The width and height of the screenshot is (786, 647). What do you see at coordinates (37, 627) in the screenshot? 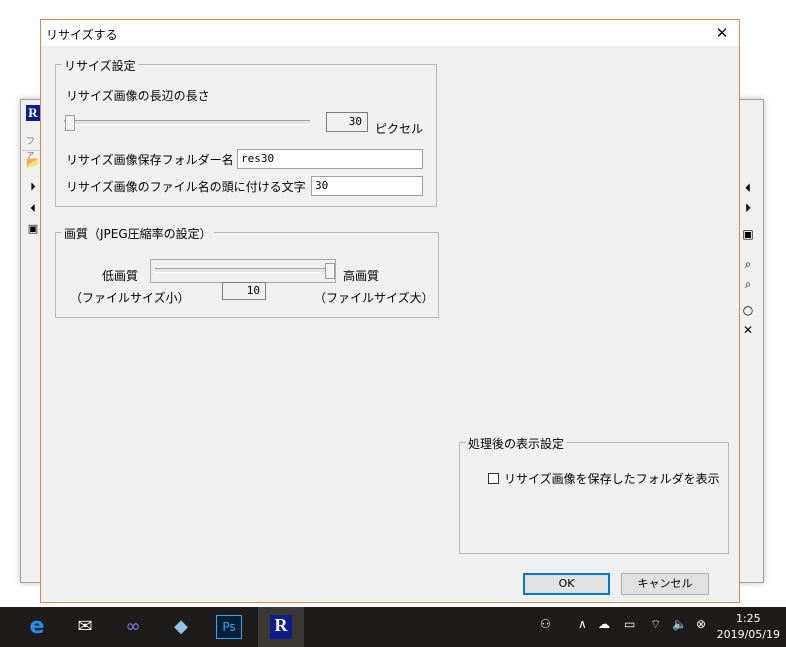
I see `edge-icon: e` at bounding box center [37, 627].